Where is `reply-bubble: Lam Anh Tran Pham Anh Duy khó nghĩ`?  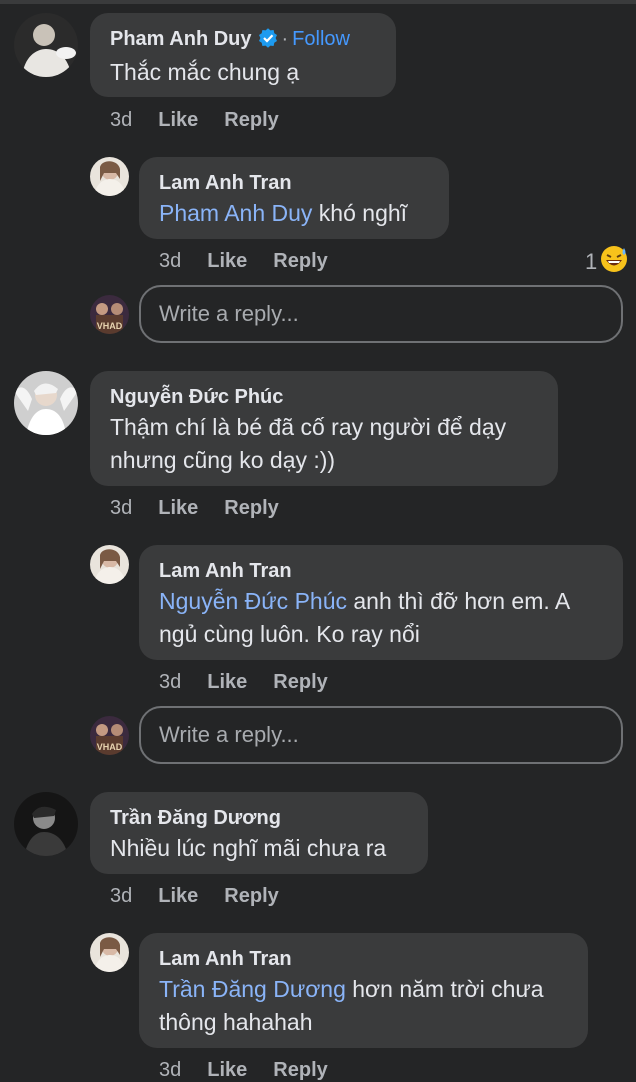
reply-bubble: Lam Anh Tran Pham Anh Duy khó nghĩ is located at coordinates (294, 198).